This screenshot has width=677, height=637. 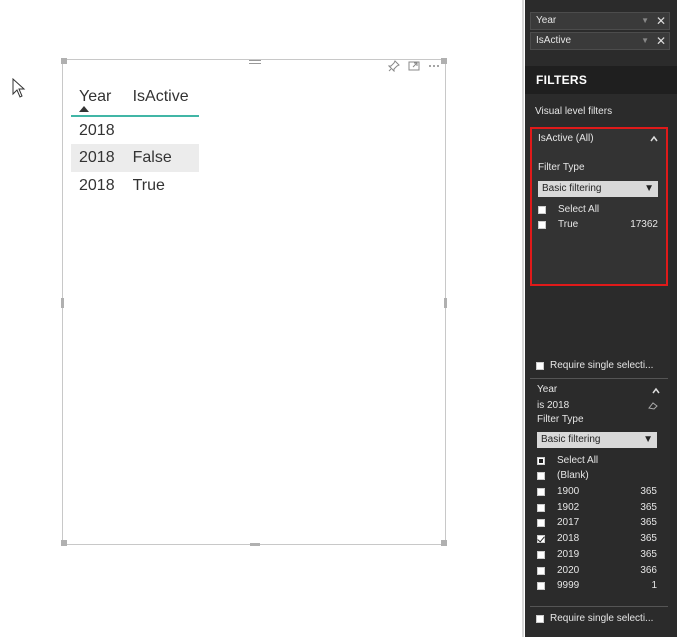 What do you see at coordinates (597, 571) in the screenshot?
I see `filter-option-2020: 2020 366` at bounding box center [597, 571].